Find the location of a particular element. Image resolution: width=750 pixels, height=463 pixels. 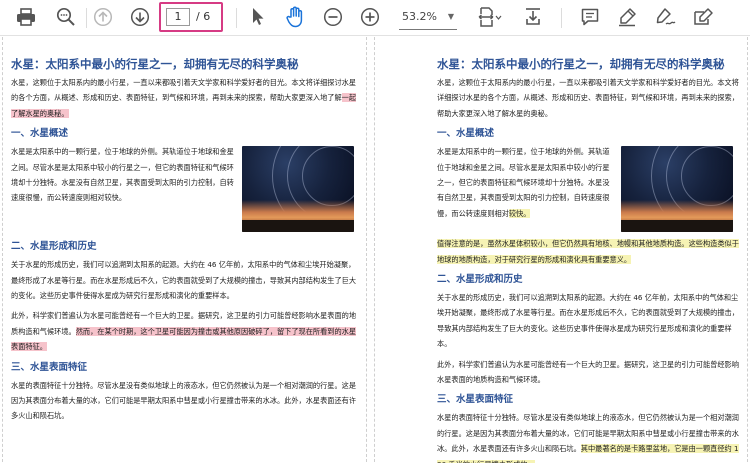

page-down-icon is located at coordinates (140, 17).